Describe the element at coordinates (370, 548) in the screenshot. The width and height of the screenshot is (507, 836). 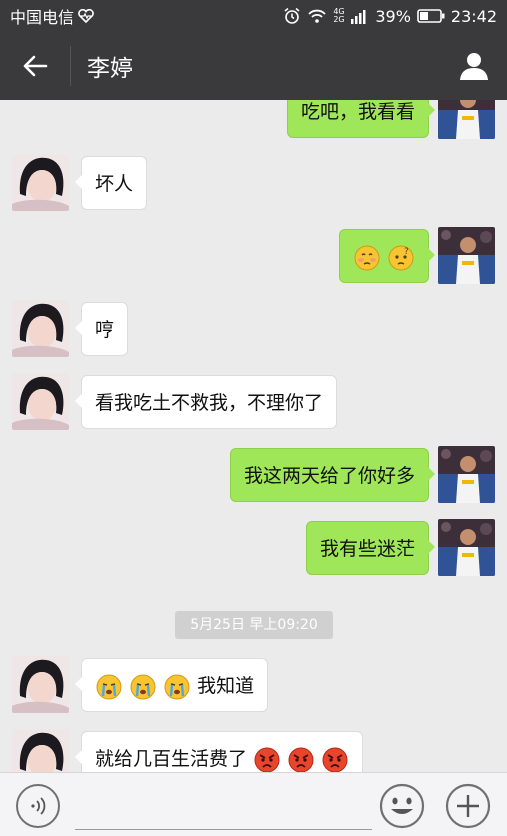
I see `message-bubble: 我有些迷茫` at that location.